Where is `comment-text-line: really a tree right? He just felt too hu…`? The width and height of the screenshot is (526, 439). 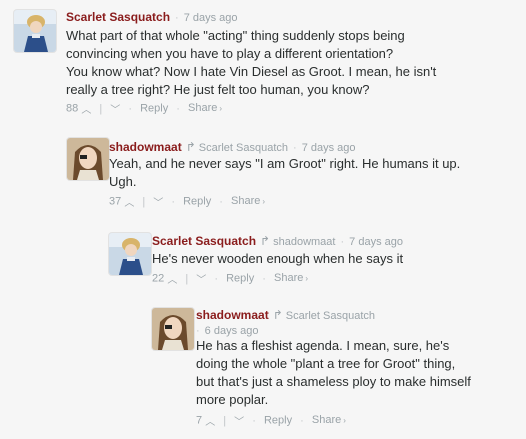
comment-text-line: really a tree right? He just felt too hu… is located at coordinates (218, 89).